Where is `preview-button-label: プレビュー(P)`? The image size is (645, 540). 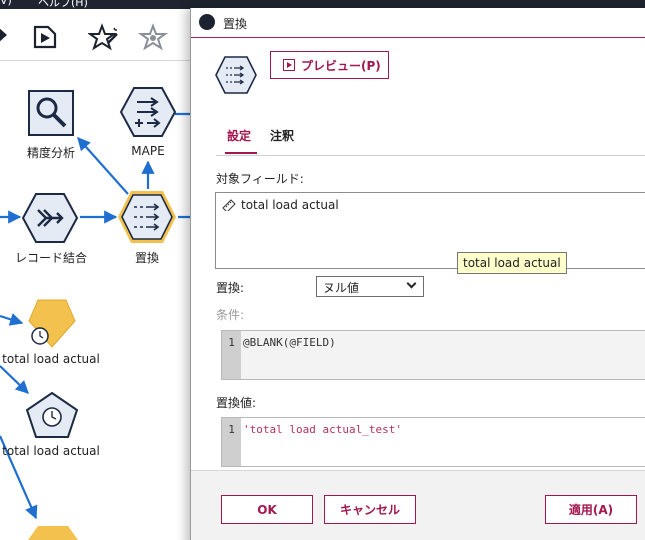 preview-button-label: プレビュー(P) is located at coordinates (341, 65).